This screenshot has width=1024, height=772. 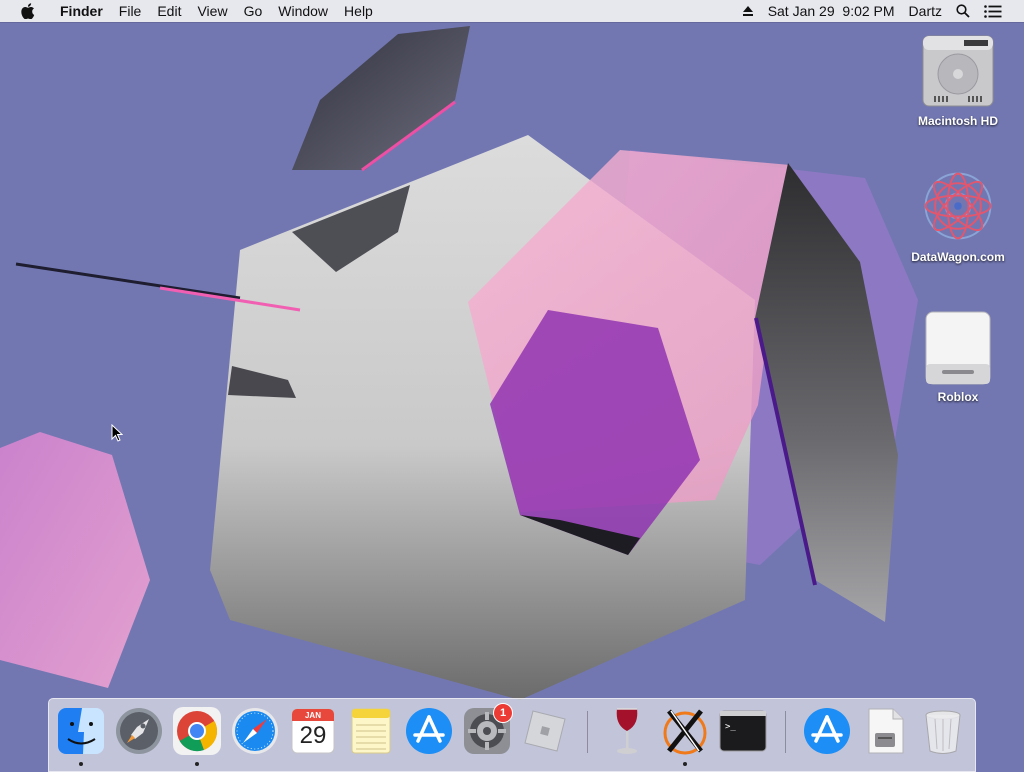 I want to click on downloads-stack-icon, so click(x=827, y=731).